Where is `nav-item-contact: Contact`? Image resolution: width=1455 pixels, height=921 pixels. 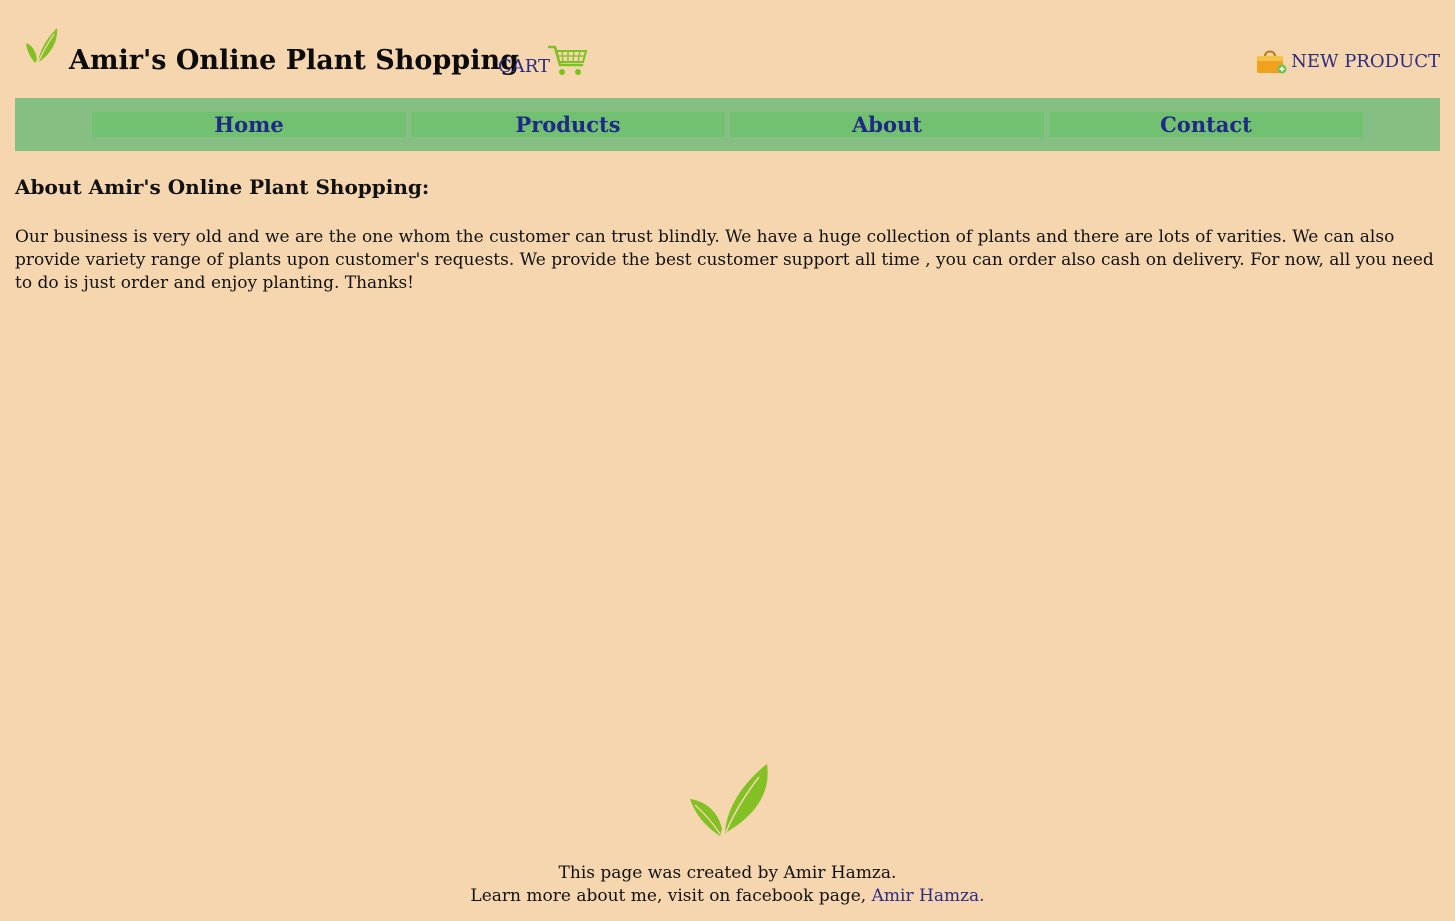
nav-item-contact: Contact is located at coordinates (1206, 124).